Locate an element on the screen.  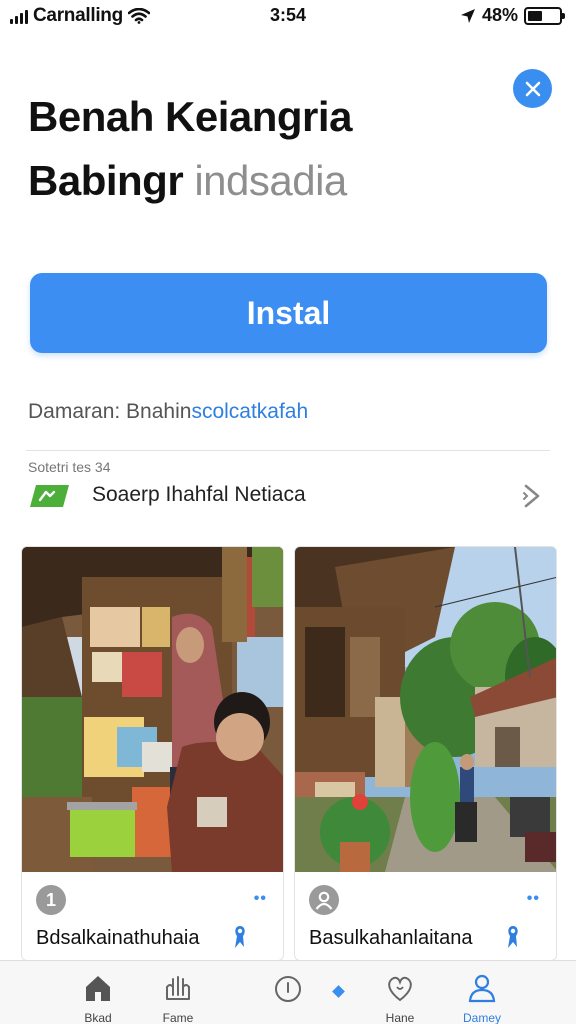
section-label: Sotetri tes 34 is located at coordinates (69, 467).